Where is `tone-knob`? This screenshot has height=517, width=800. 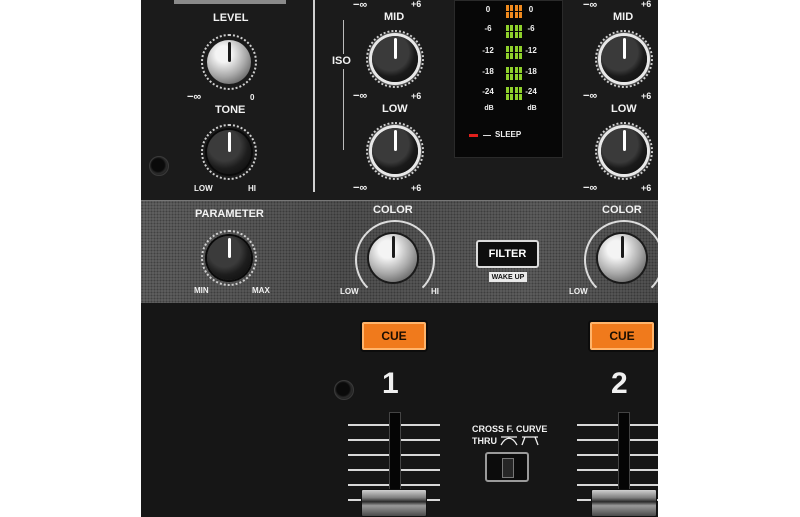 tone-knob is located at coordinates (229, 152).